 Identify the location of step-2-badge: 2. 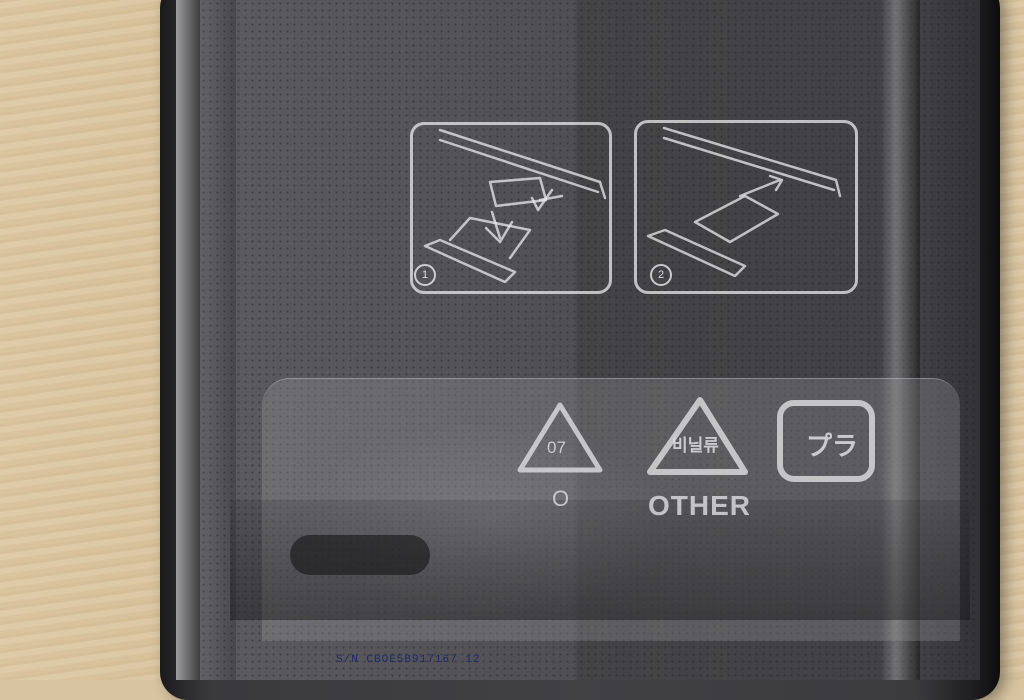
(661, 275).